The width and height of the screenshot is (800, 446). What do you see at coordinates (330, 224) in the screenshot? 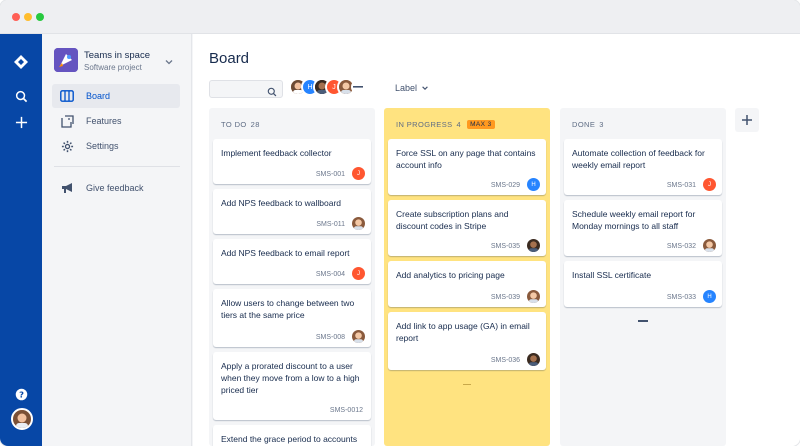
I see `issue-key: SMS-011` at bounding box center [330, 224].